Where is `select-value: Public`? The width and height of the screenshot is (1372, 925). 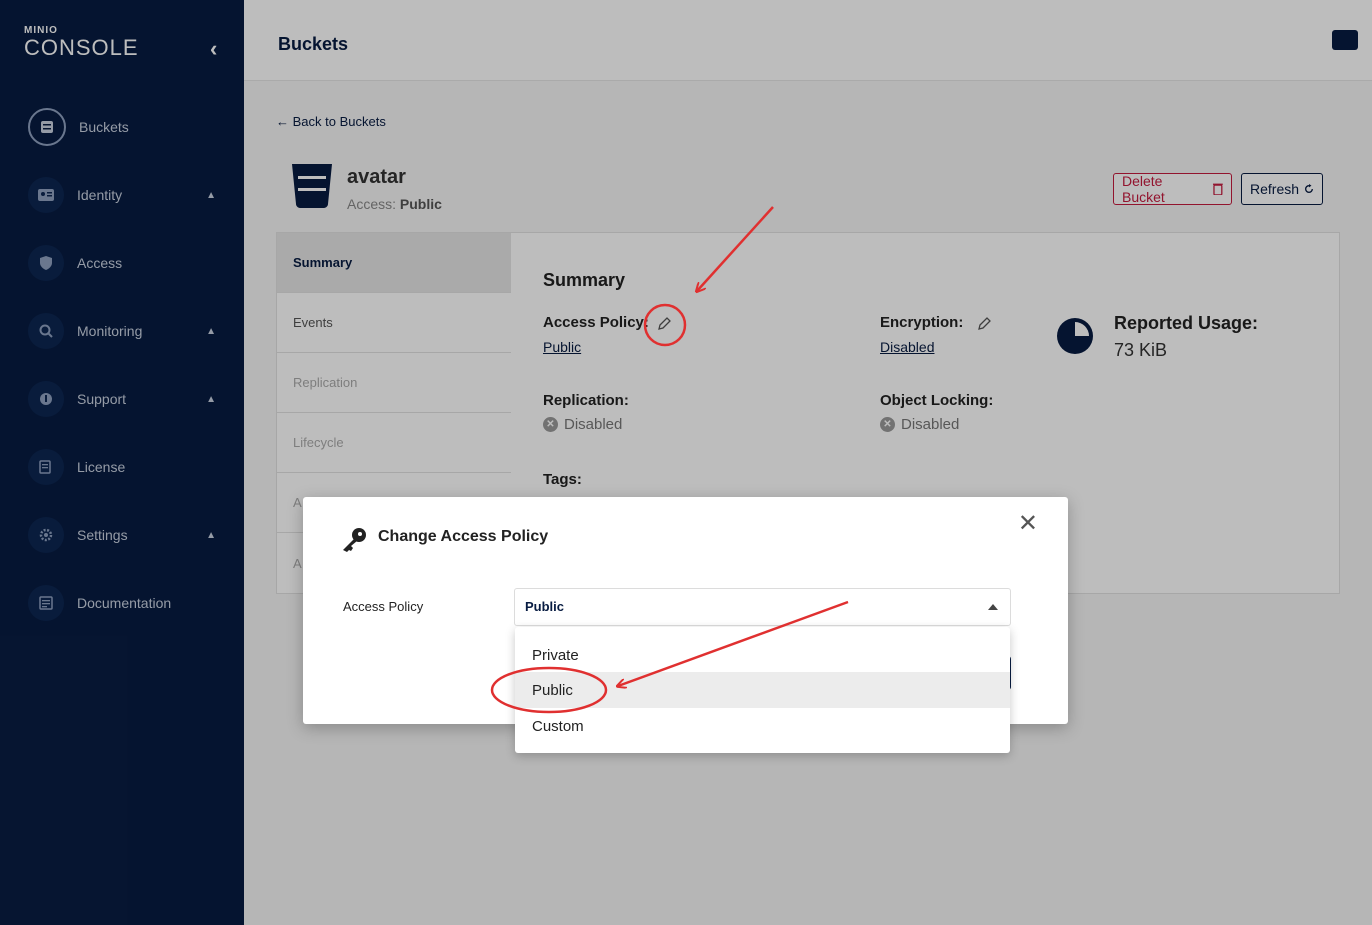 select-value: Public is located at coordinates (545, 606).